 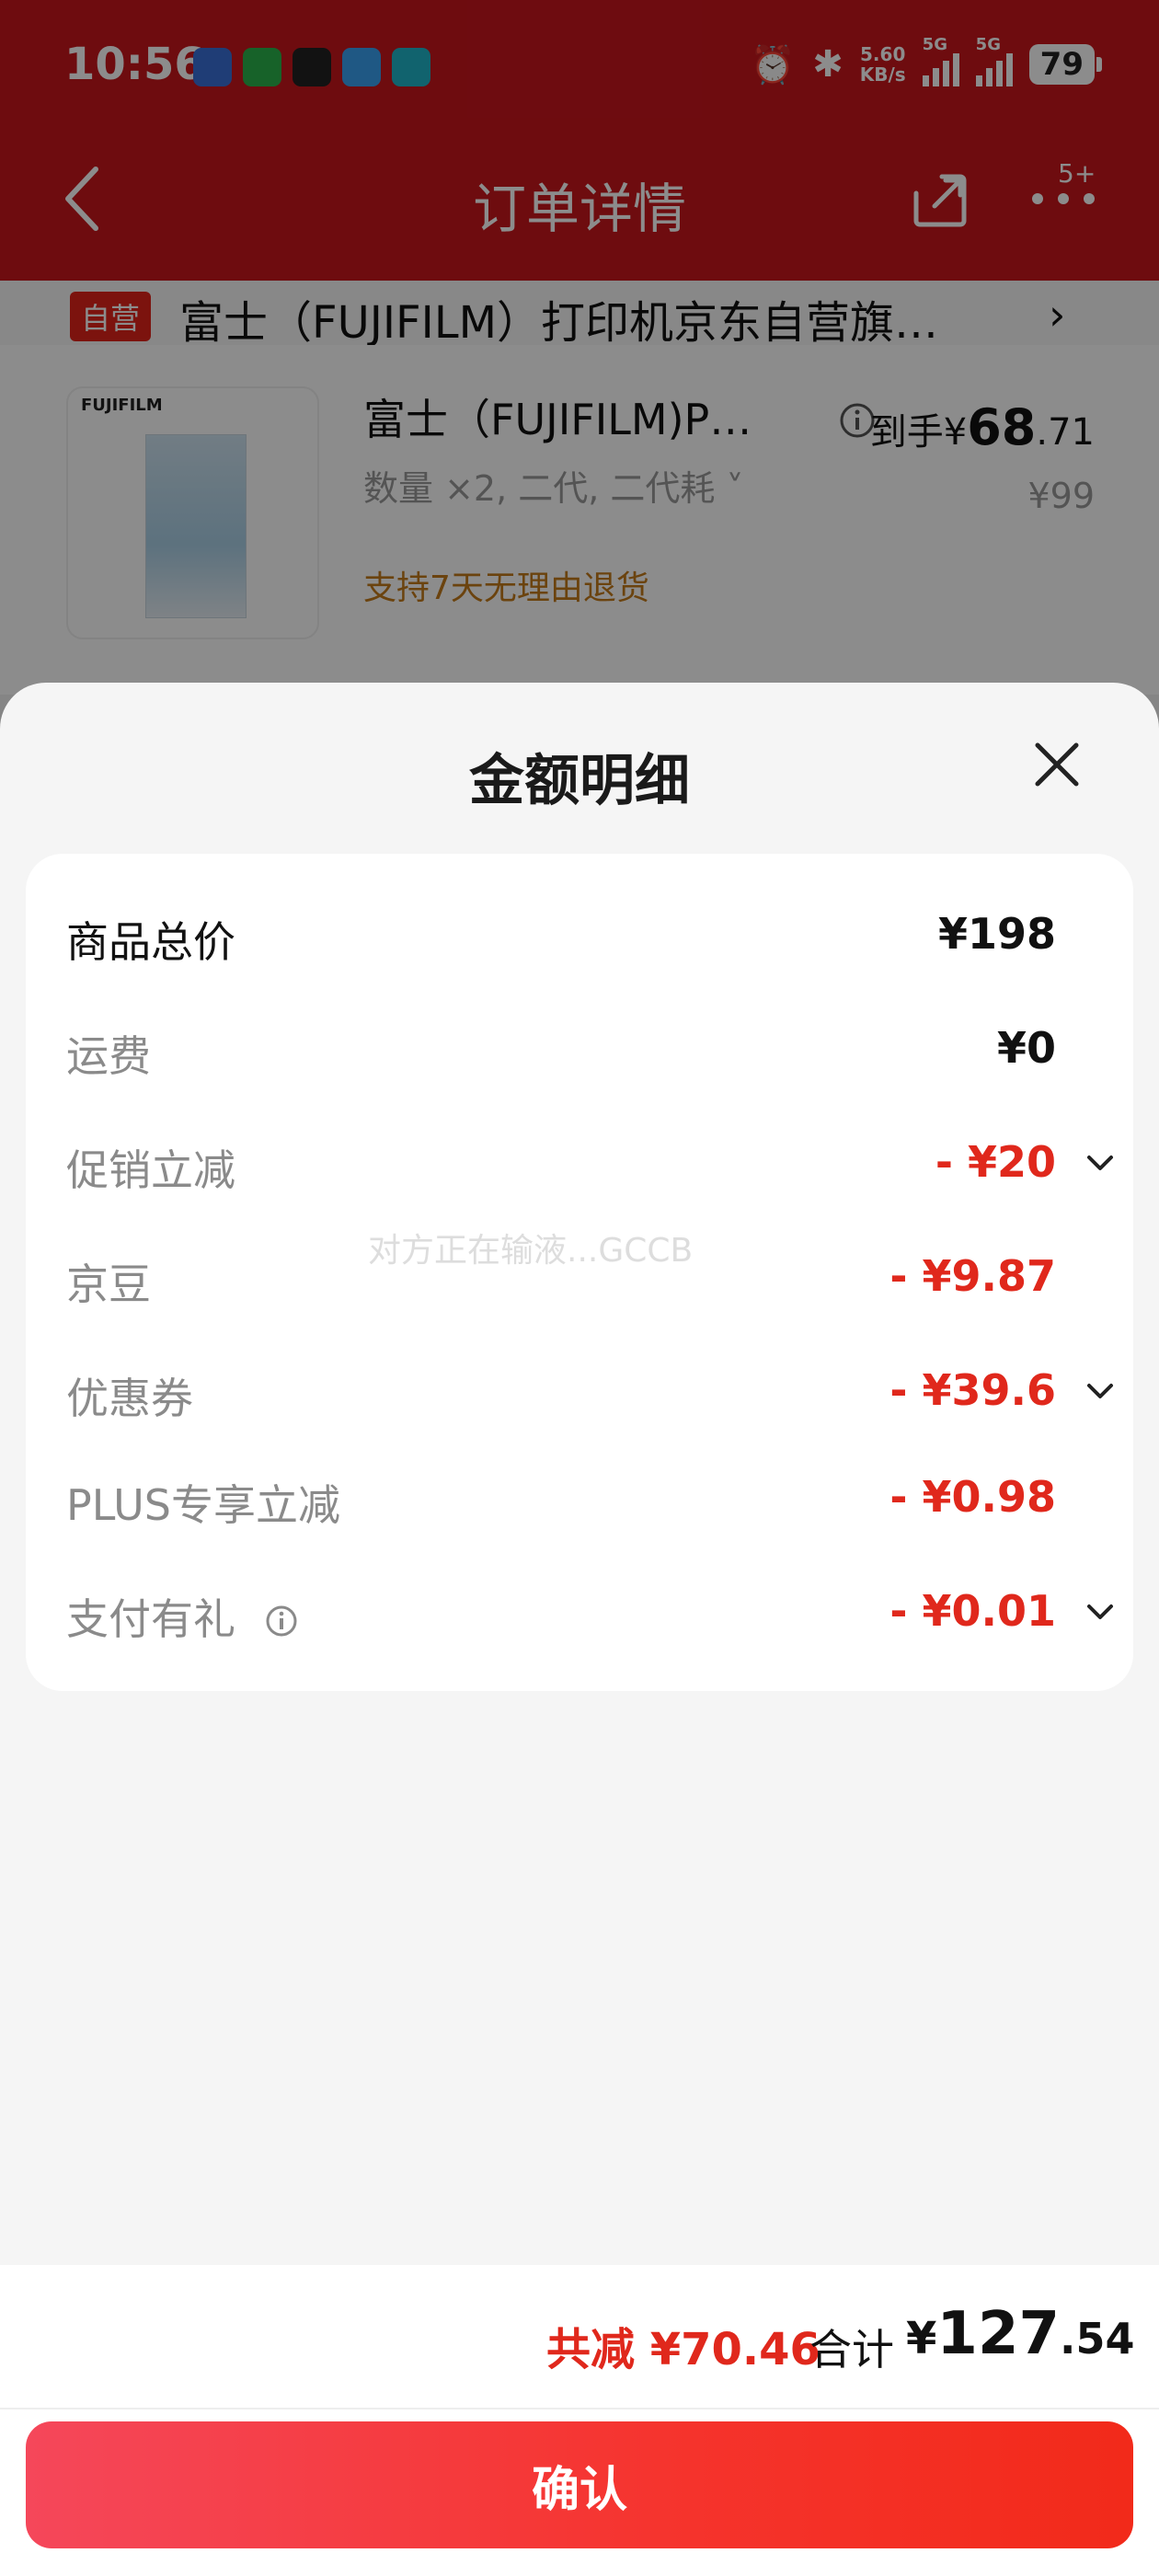 I want to click on row-shipping: 运费 ¥0, so click(x=579, y=1050).